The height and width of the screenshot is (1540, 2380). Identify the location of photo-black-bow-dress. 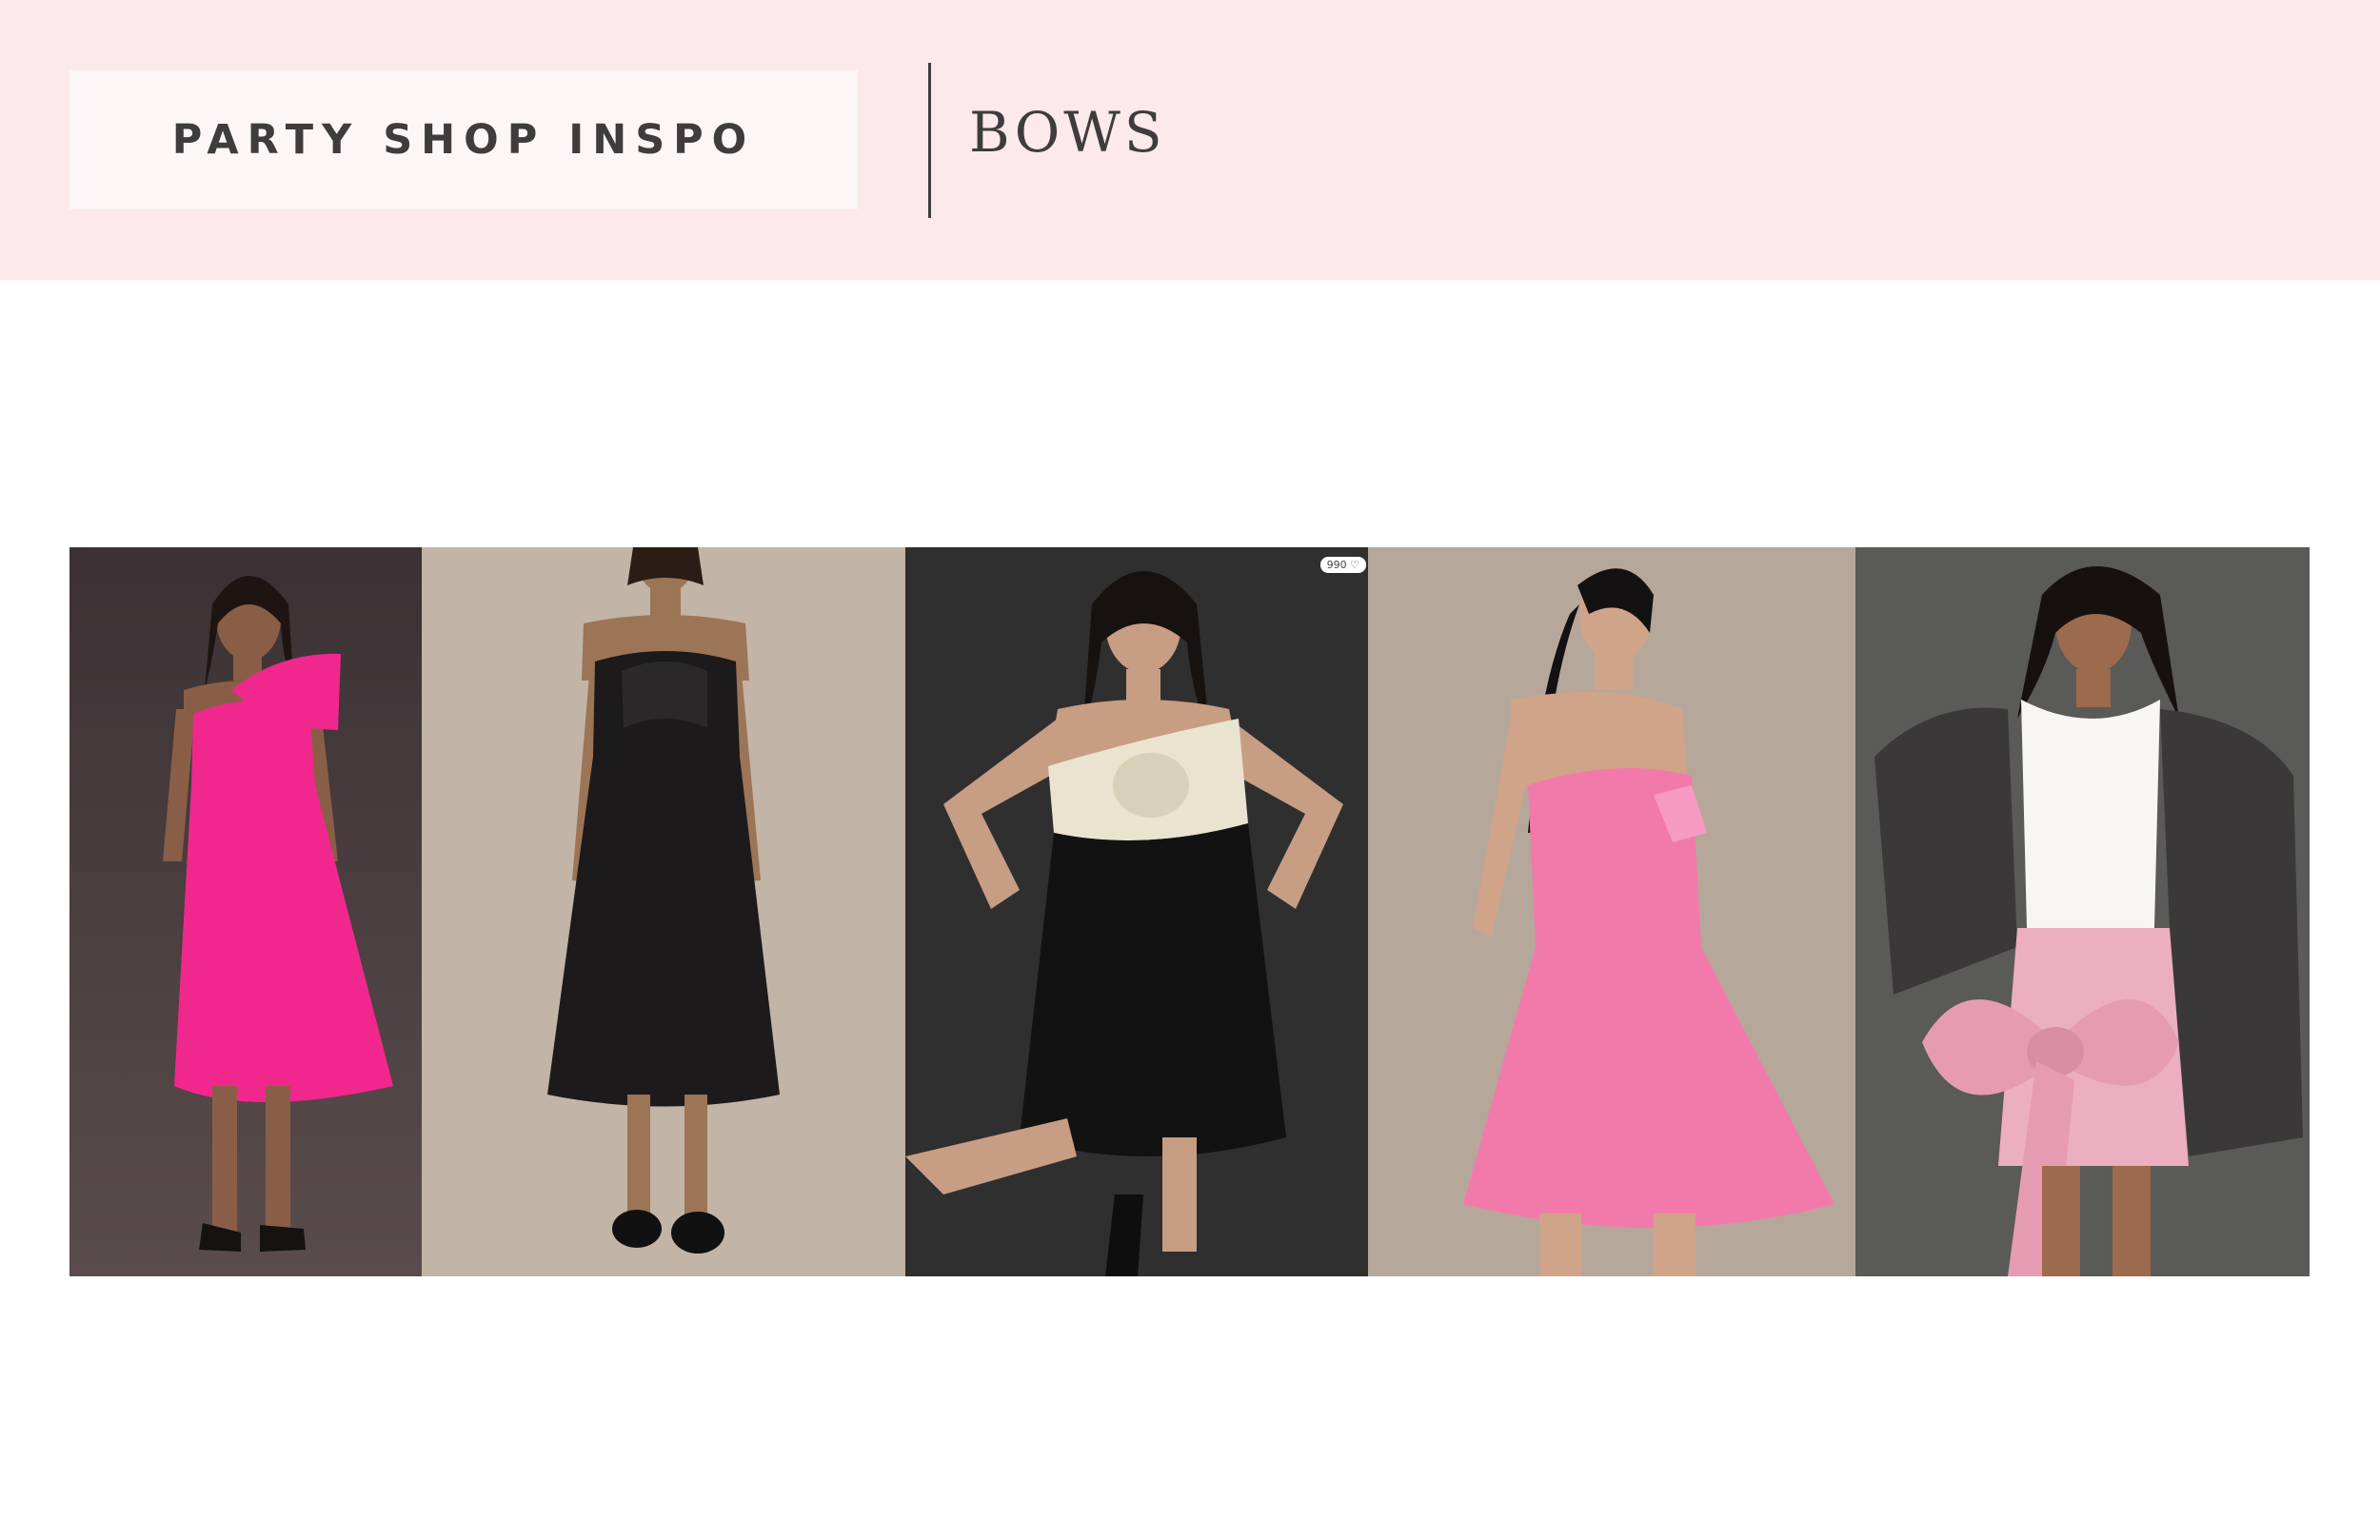
(663, 911).